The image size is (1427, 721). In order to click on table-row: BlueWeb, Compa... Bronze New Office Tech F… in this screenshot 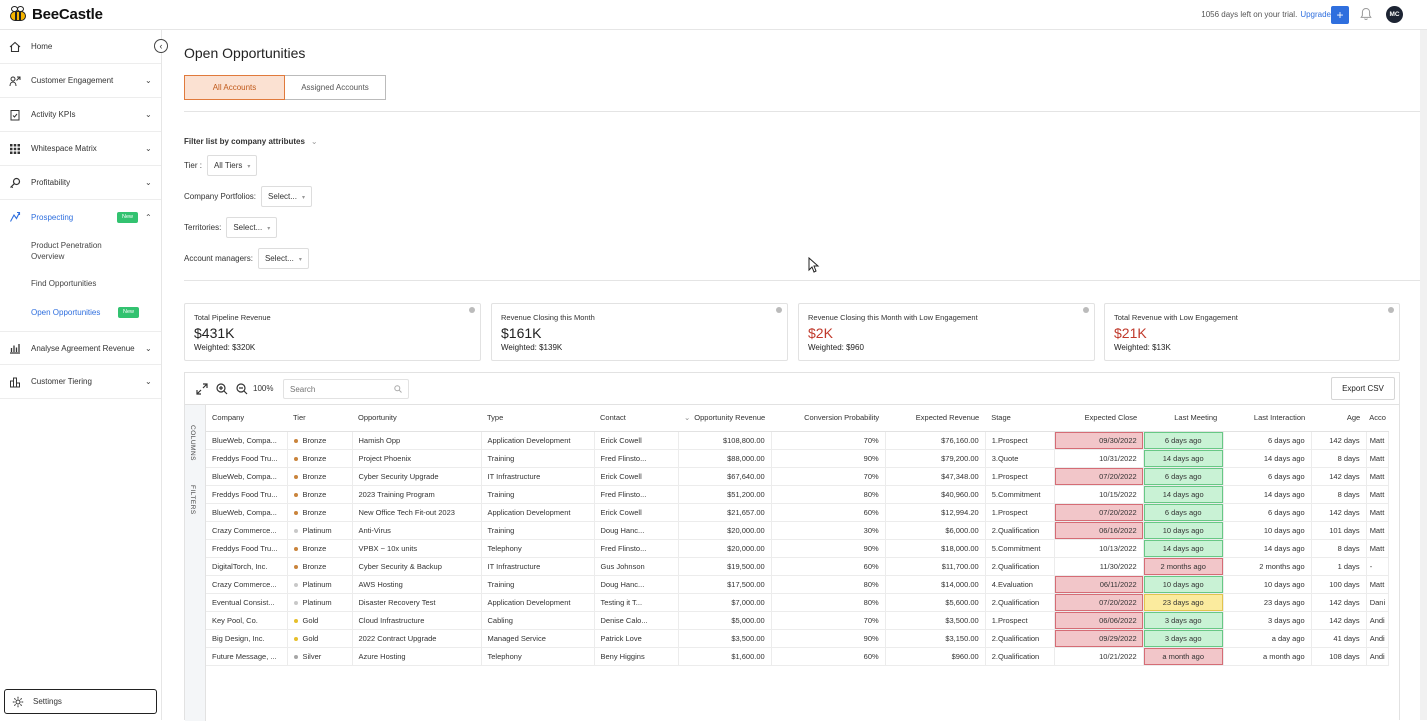, I will do `click(798, 512)`.